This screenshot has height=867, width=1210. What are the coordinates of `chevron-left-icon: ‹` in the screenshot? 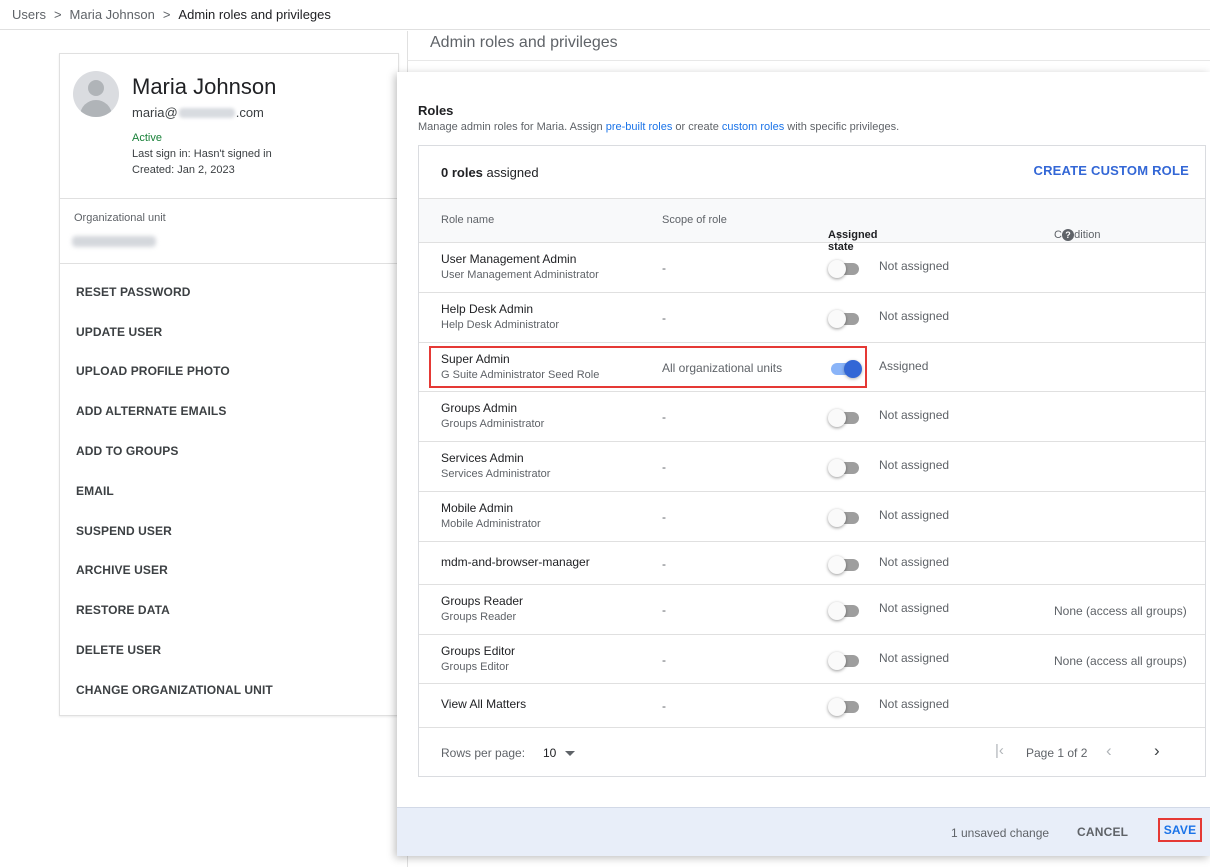 It's located at (1109, 751).